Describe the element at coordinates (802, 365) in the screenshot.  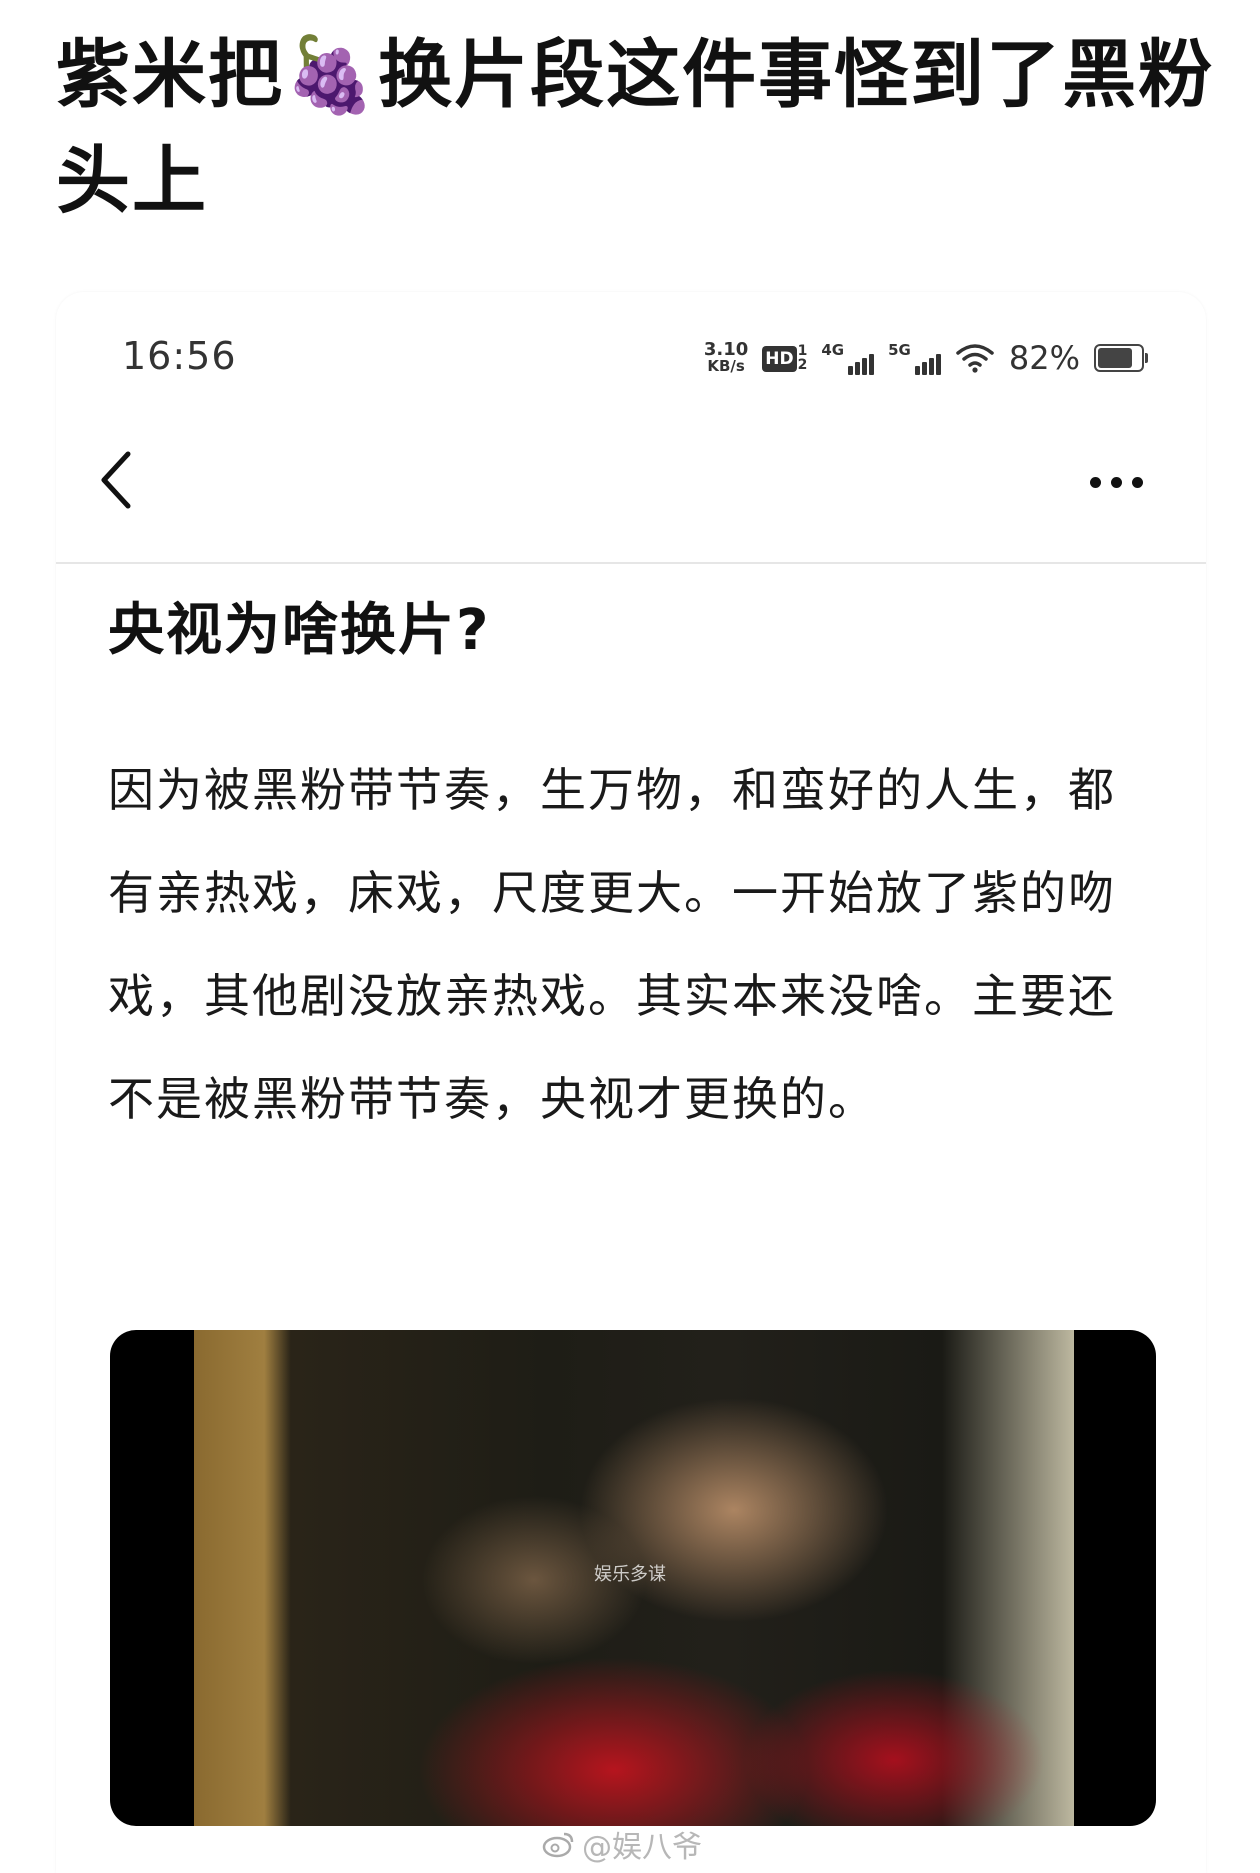
I see `hd-sub-2: 2` at that location.